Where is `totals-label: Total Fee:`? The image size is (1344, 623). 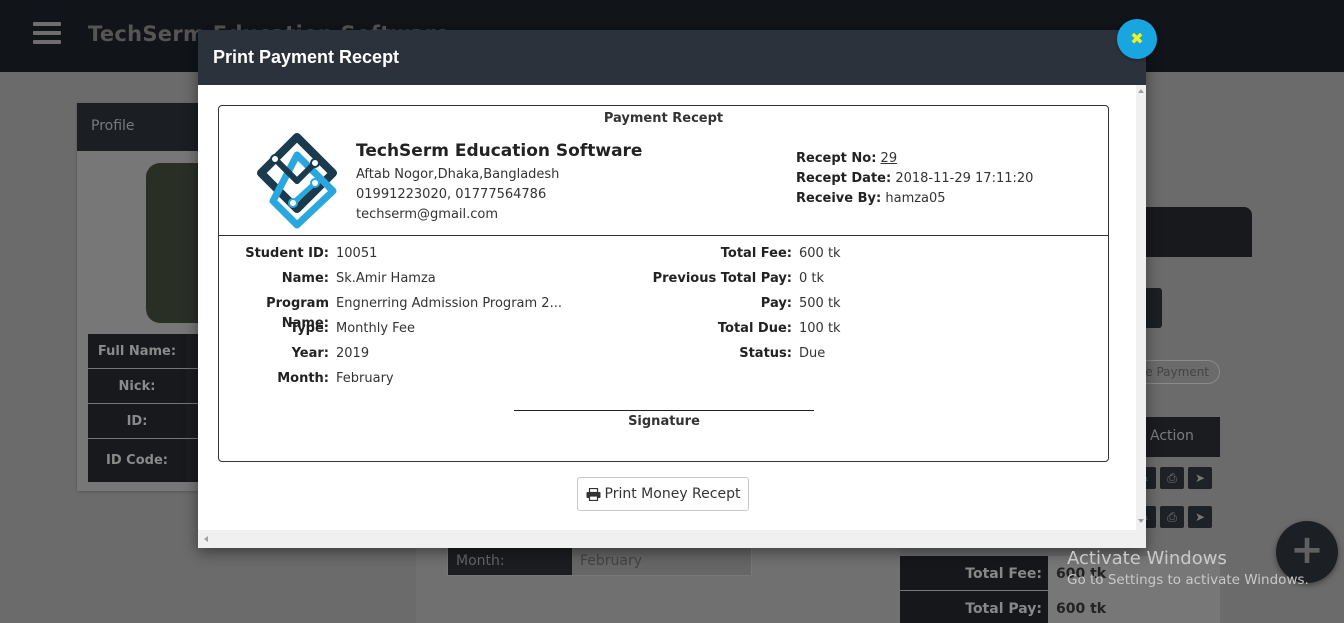 totals-label: Total Fee: is located at coordinates (974, 573).